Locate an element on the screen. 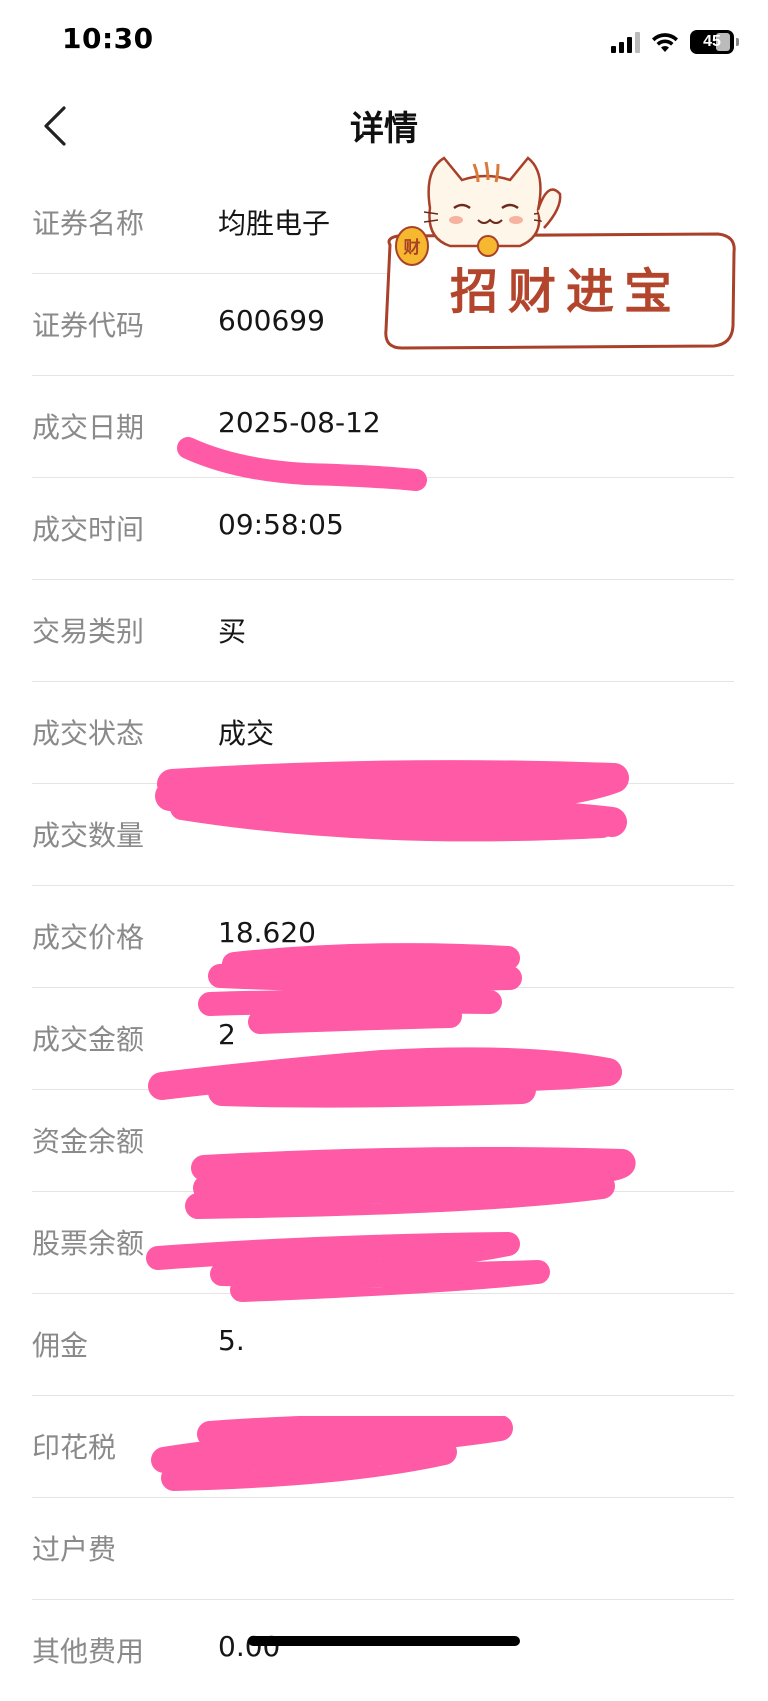 The image size is (768, 1701). battery-level: 45 is located at coordinates (712, 41).